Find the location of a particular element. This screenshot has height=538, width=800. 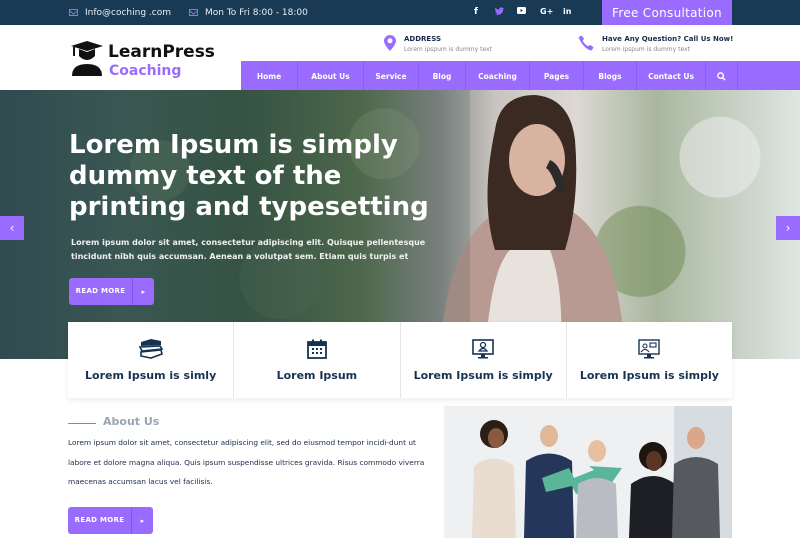

nav-search-button is located at coordinates (722, 76).